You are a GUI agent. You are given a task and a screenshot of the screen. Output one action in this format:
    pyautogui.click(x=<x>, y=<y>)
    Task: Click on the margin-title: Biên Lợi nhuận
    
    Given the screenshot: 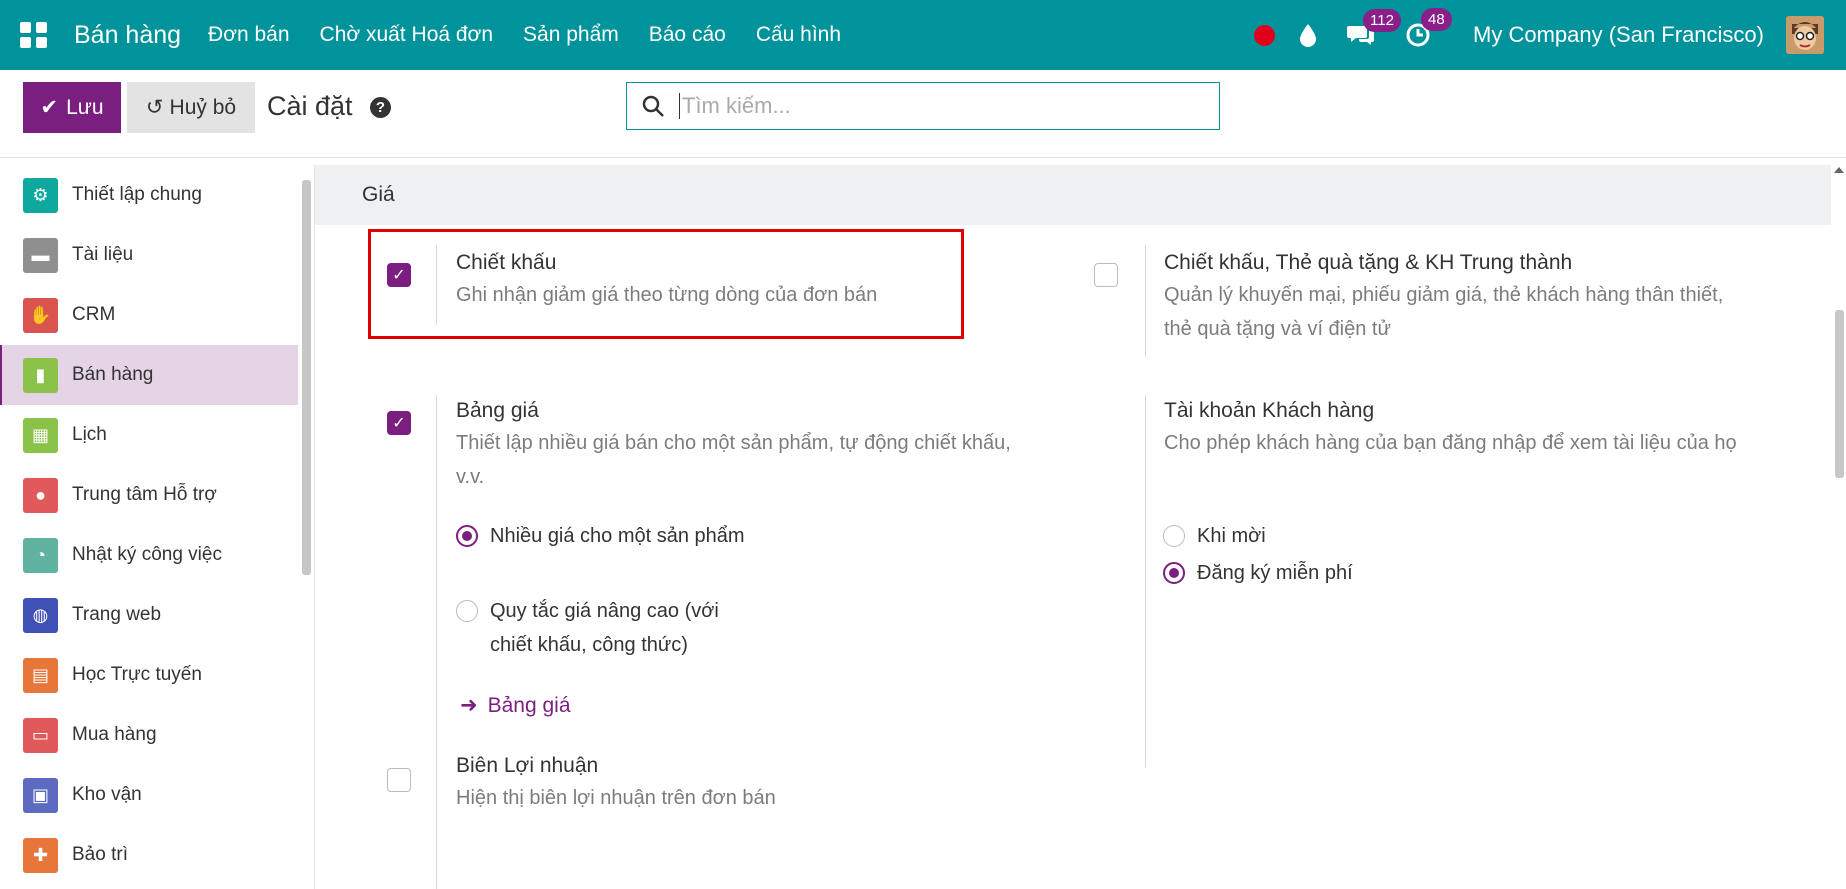 What is the action you would take?
    pyautogui.click(x=527, y=765)
    